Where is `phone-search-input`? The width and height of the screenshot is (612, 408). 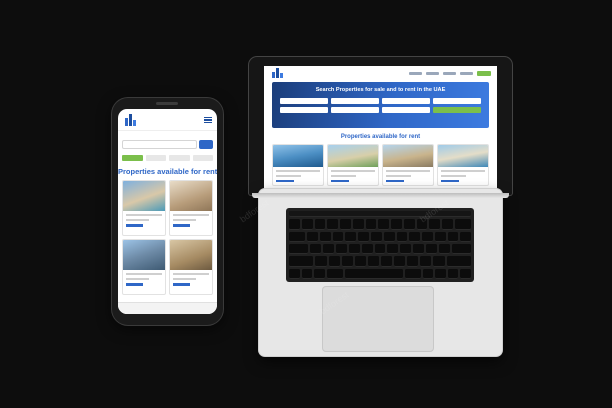 phone-search-input is located at coordinates (159, 144).